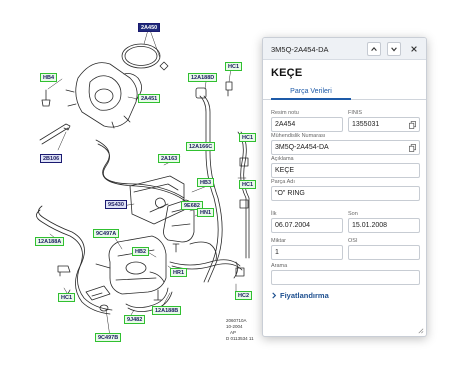 This screenshot has height=379, width=452. I want to click on callout-hb2: HB2, so click(141, 251).